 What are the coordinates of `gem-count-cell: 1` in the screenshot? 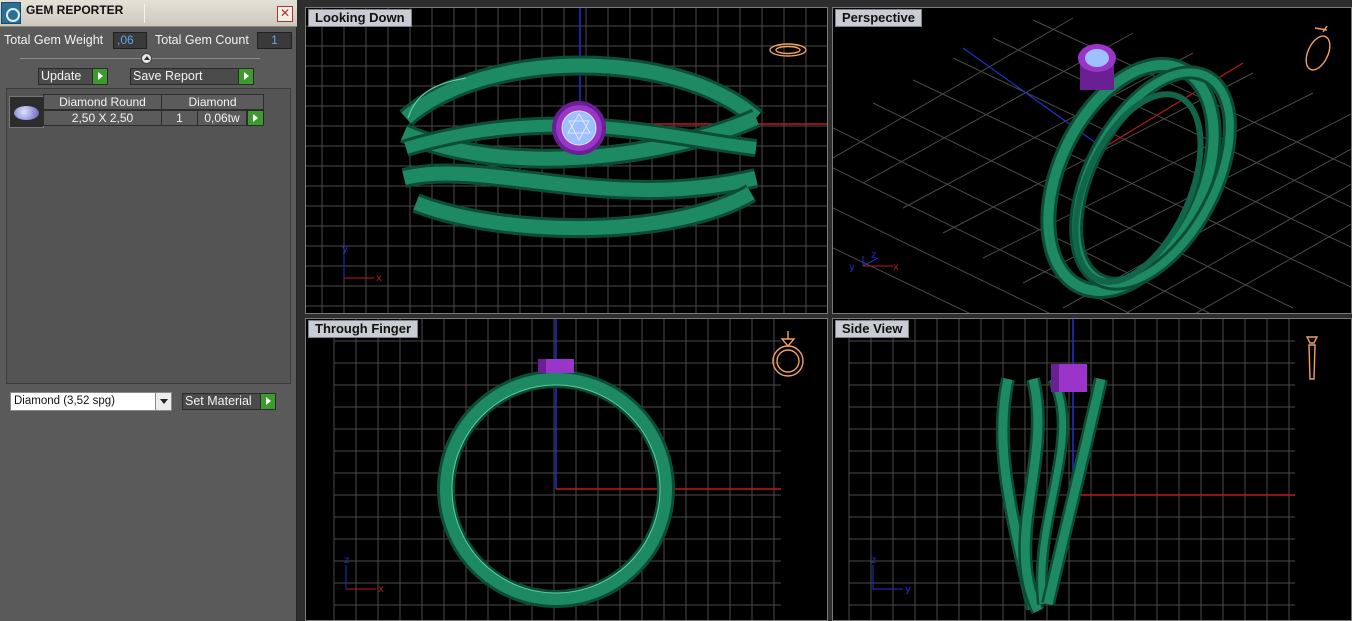 It's located at (179, 118).